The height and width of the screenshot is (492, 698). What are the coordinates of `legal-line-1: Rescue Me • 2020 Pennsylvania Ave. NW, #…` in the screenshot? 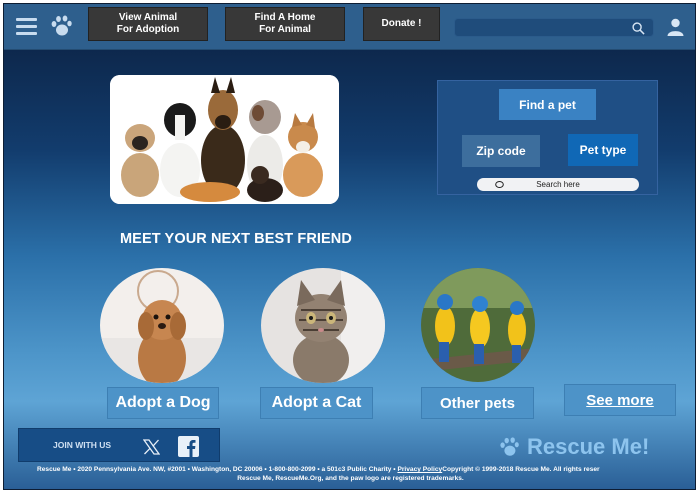 It's located at (318, 469).